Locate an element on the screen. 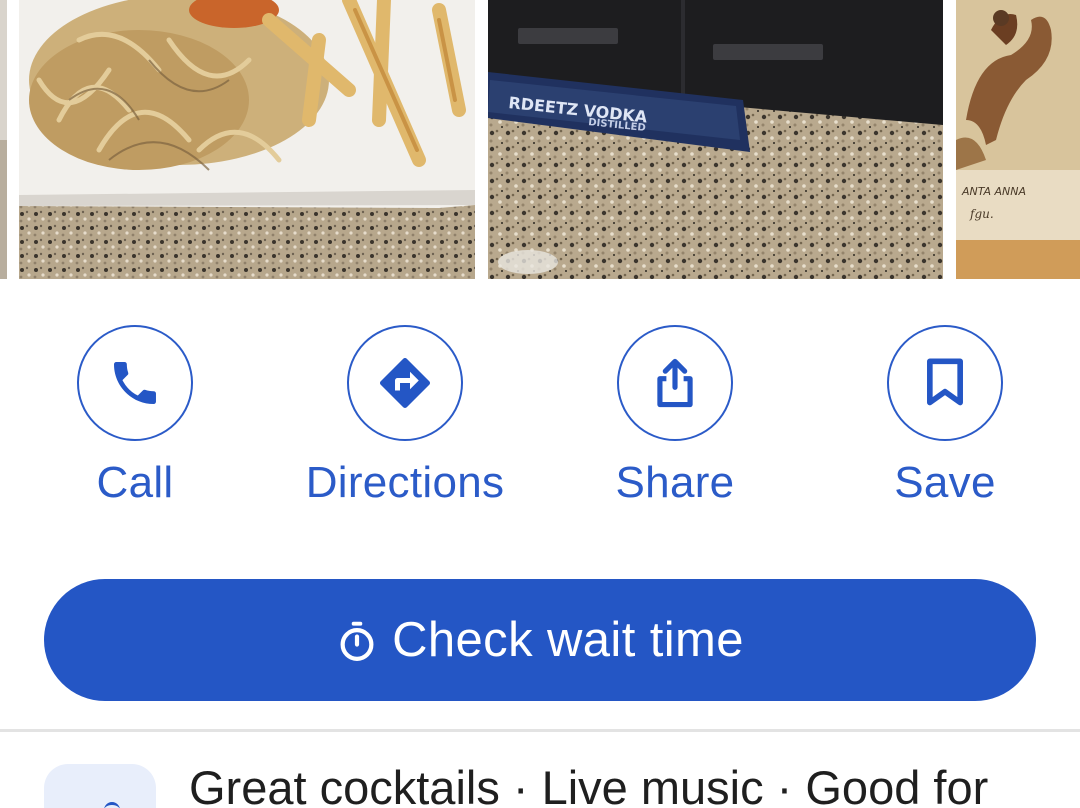 Image resolution: width=1080 pixels, height=808 pixels. bookmark-icon is located at coordinates (945, 382).